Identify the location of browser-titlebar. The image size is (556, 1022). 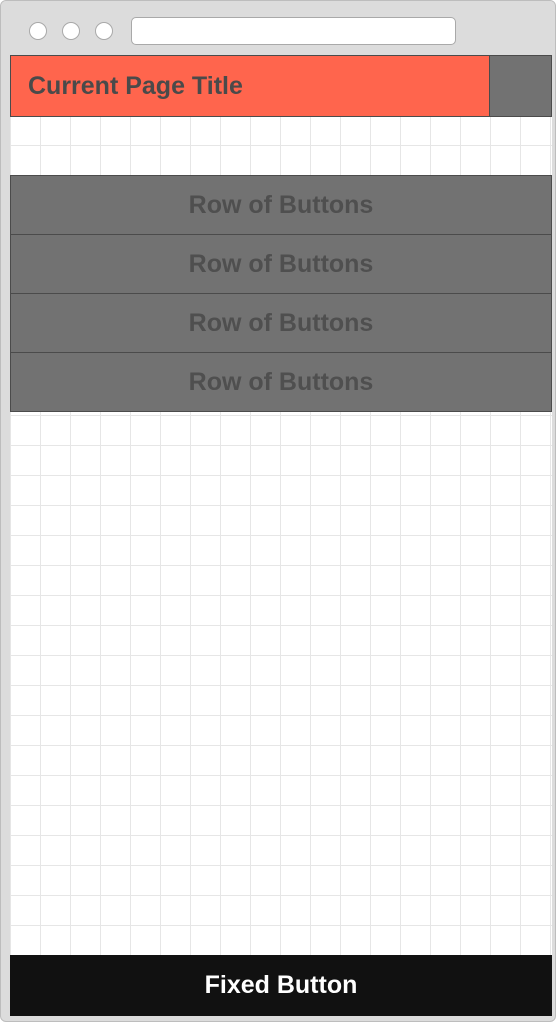
(278, 28).